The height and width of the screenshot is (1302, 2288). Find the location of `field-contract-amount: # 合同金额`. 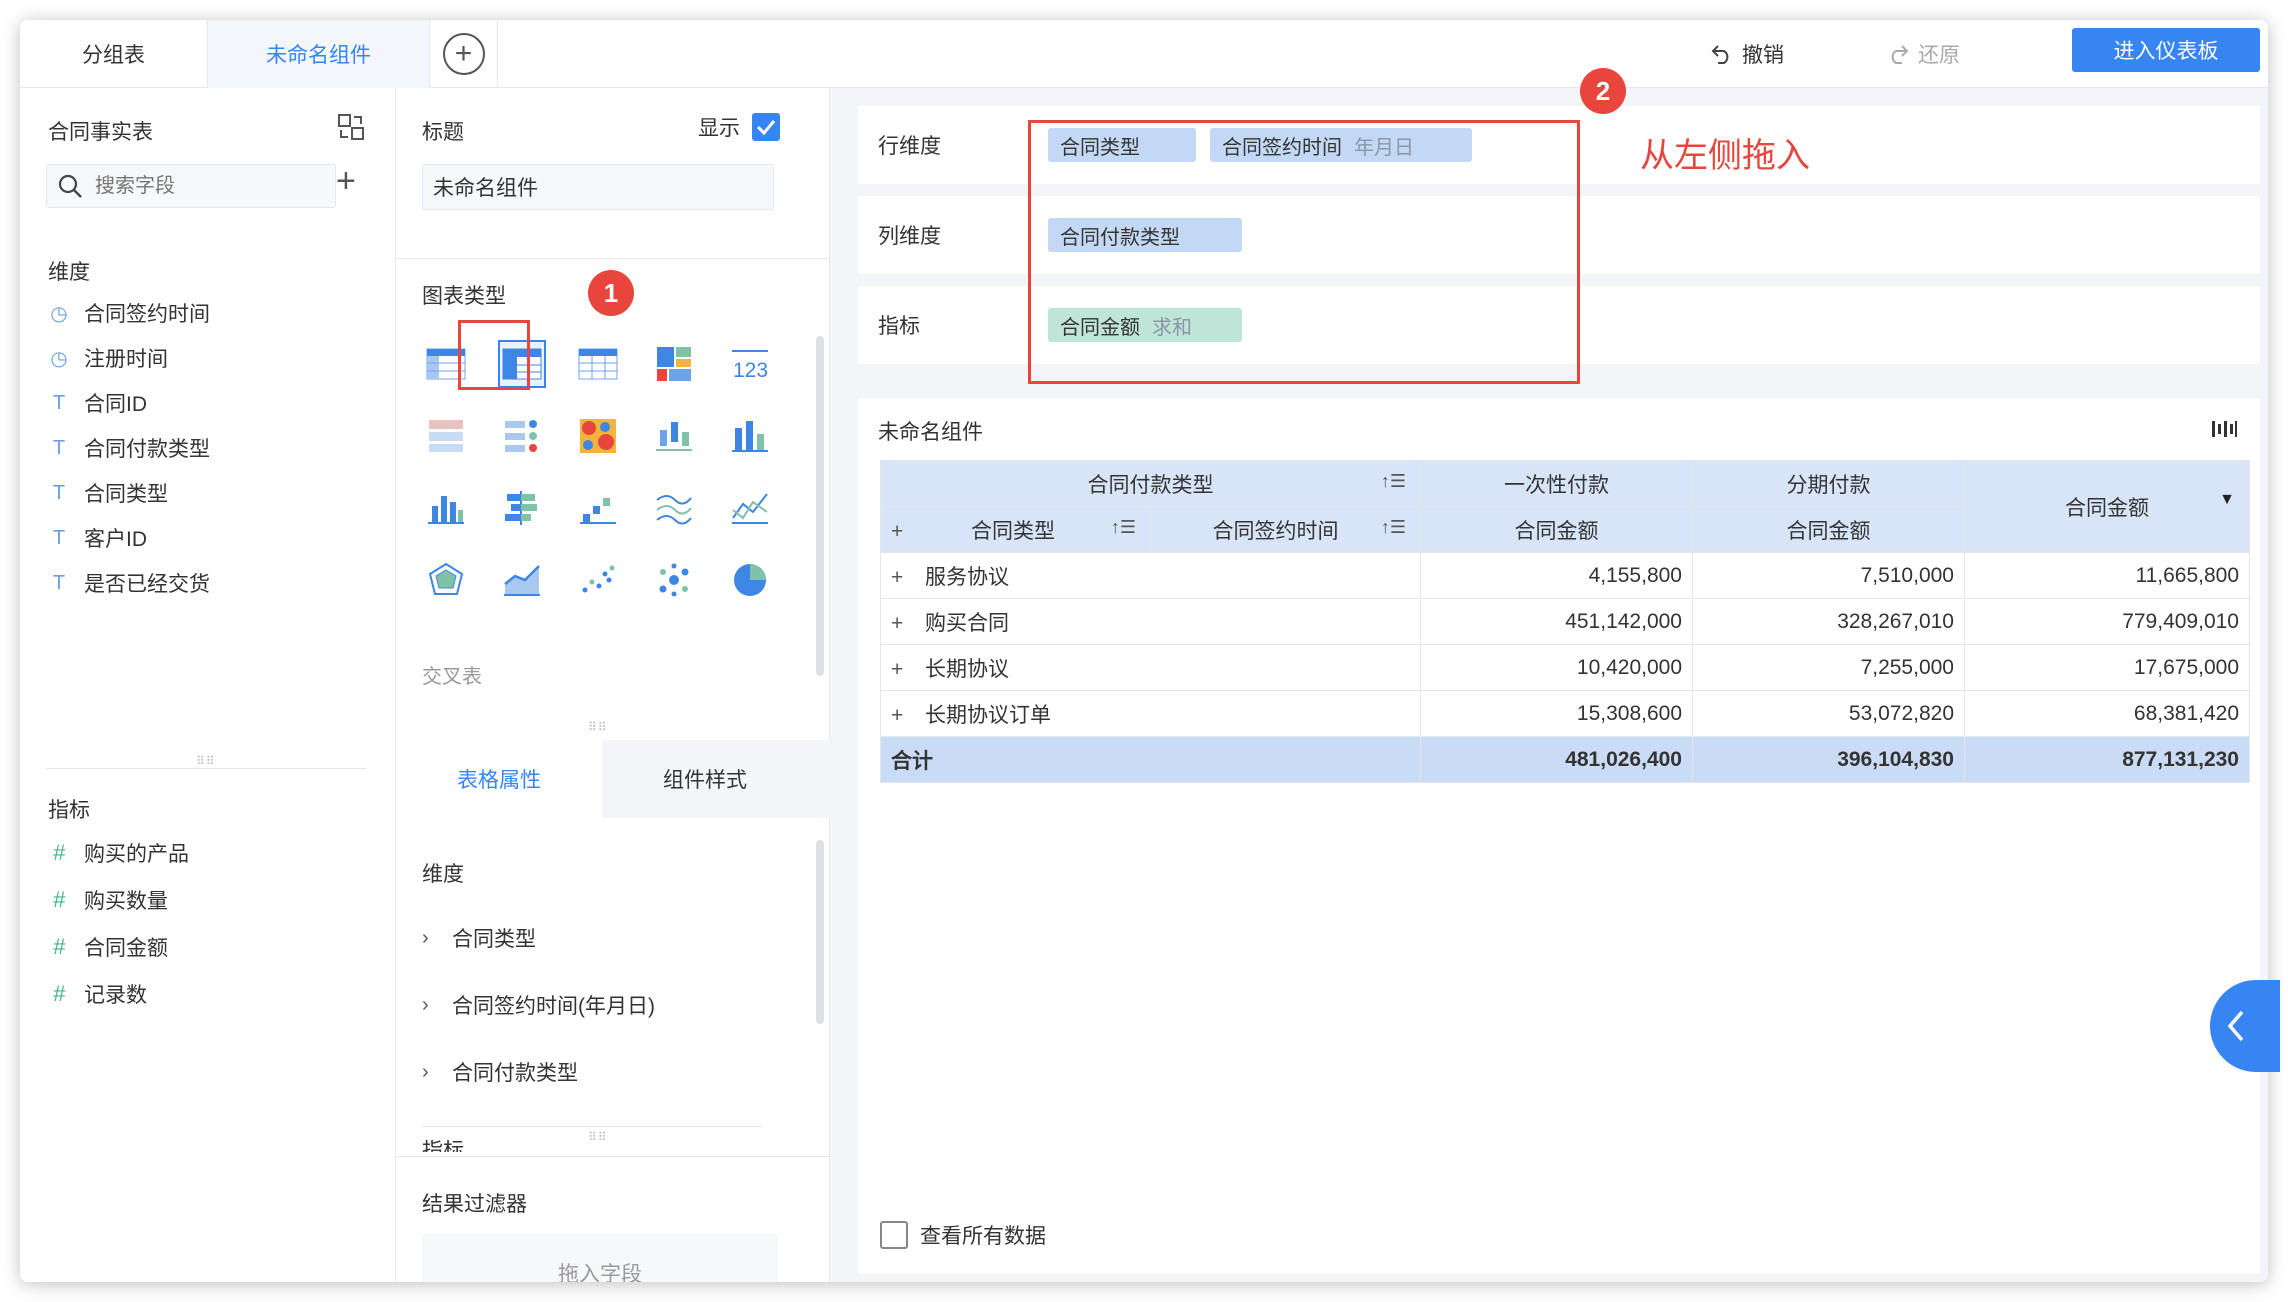

field-contract-amount: # 合同金额 is located at coordinates (108, 947).